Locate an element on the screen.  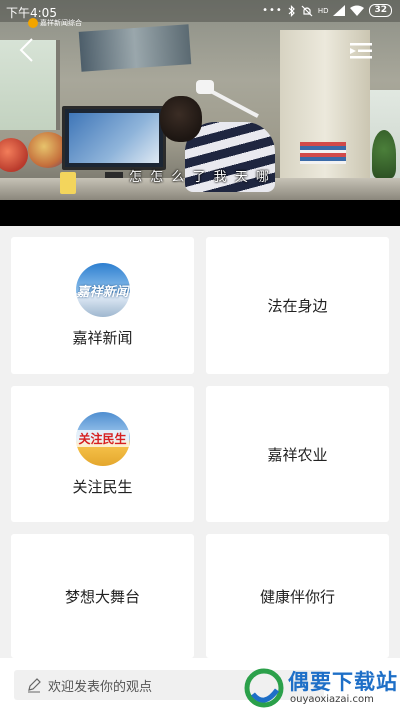
battery-icon: 32 is located at coordinates (380, 10).